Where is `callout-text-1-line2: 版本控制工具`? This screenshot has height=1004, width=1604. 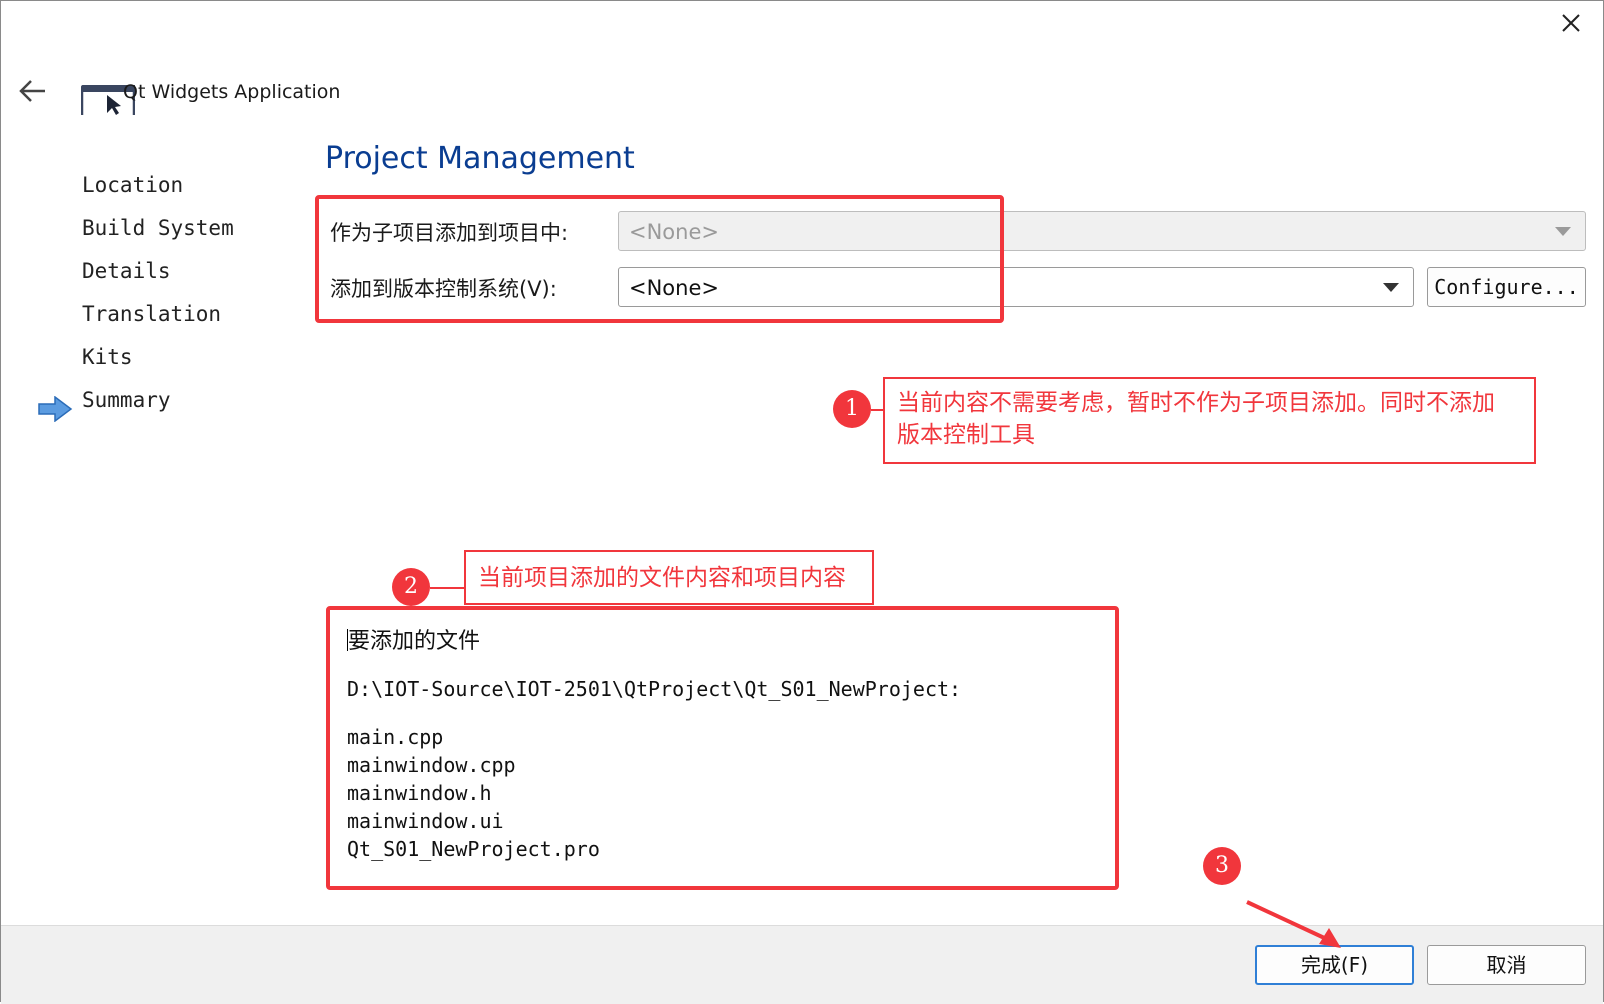 callout-text-1-line2: 版本控制工具 is located at coordinates (966, 435).